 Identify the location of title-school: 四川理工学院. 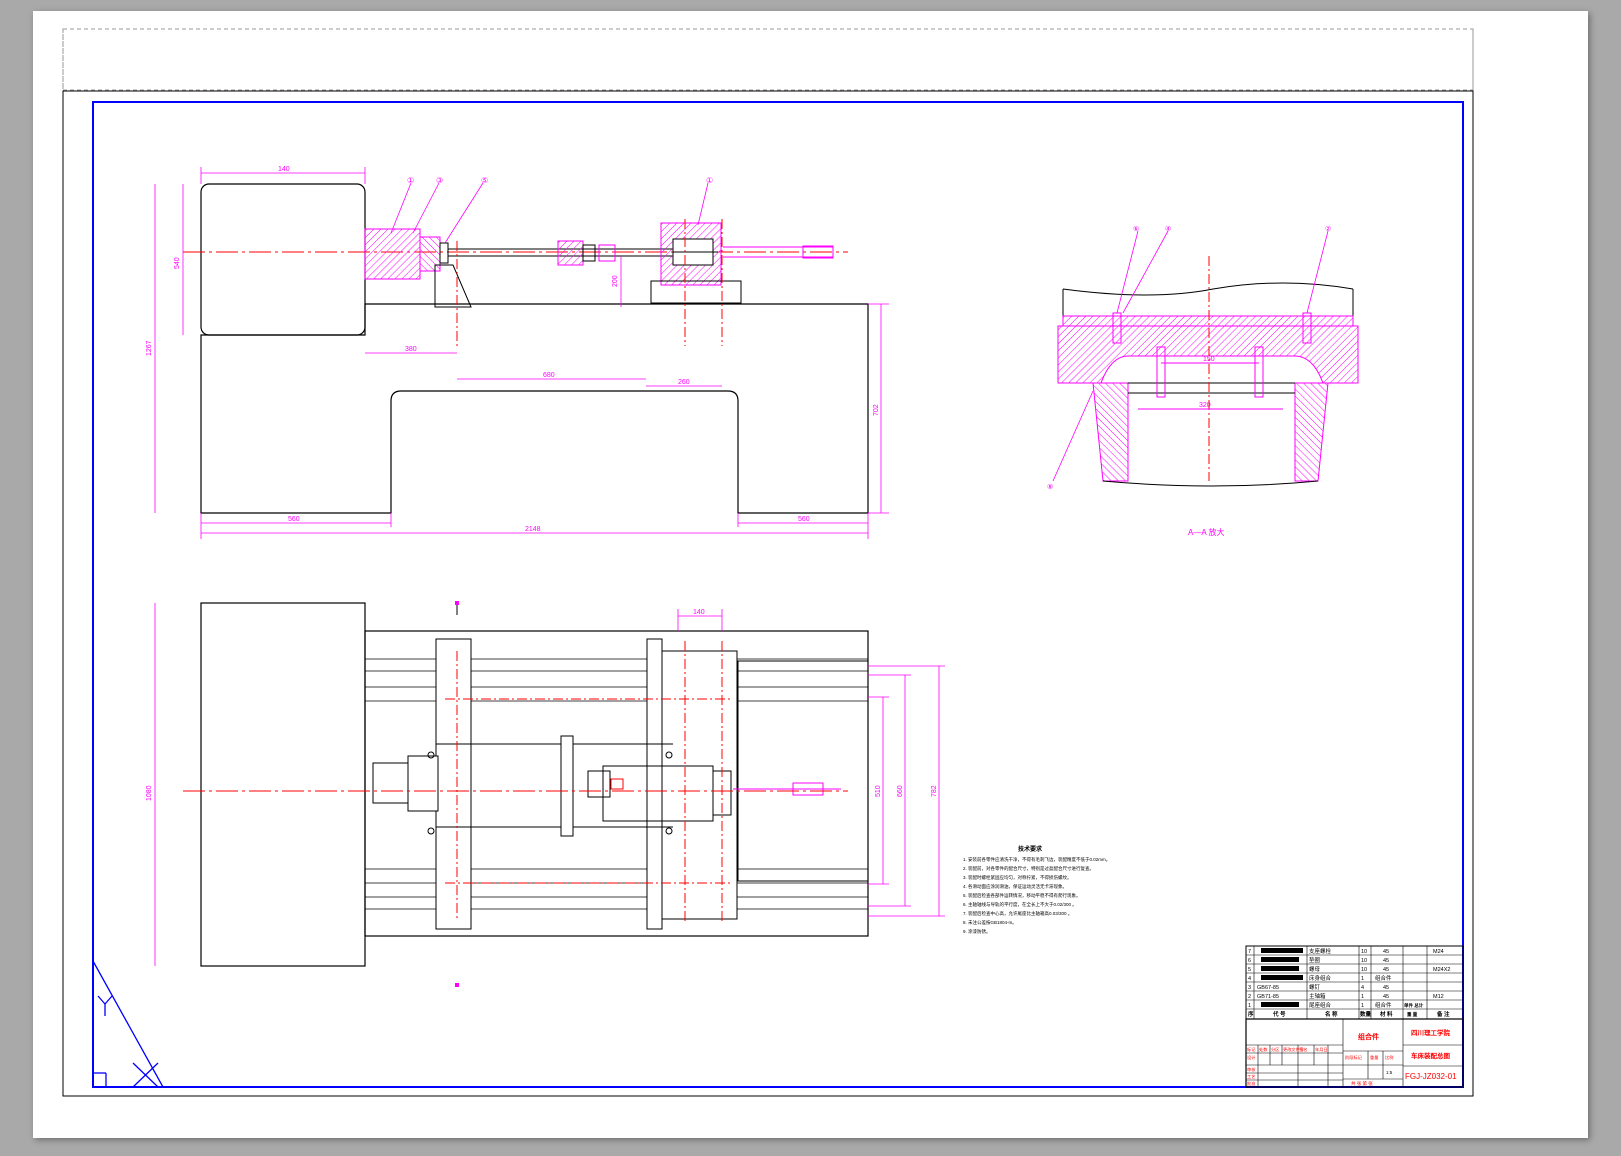
(1431, 1032).